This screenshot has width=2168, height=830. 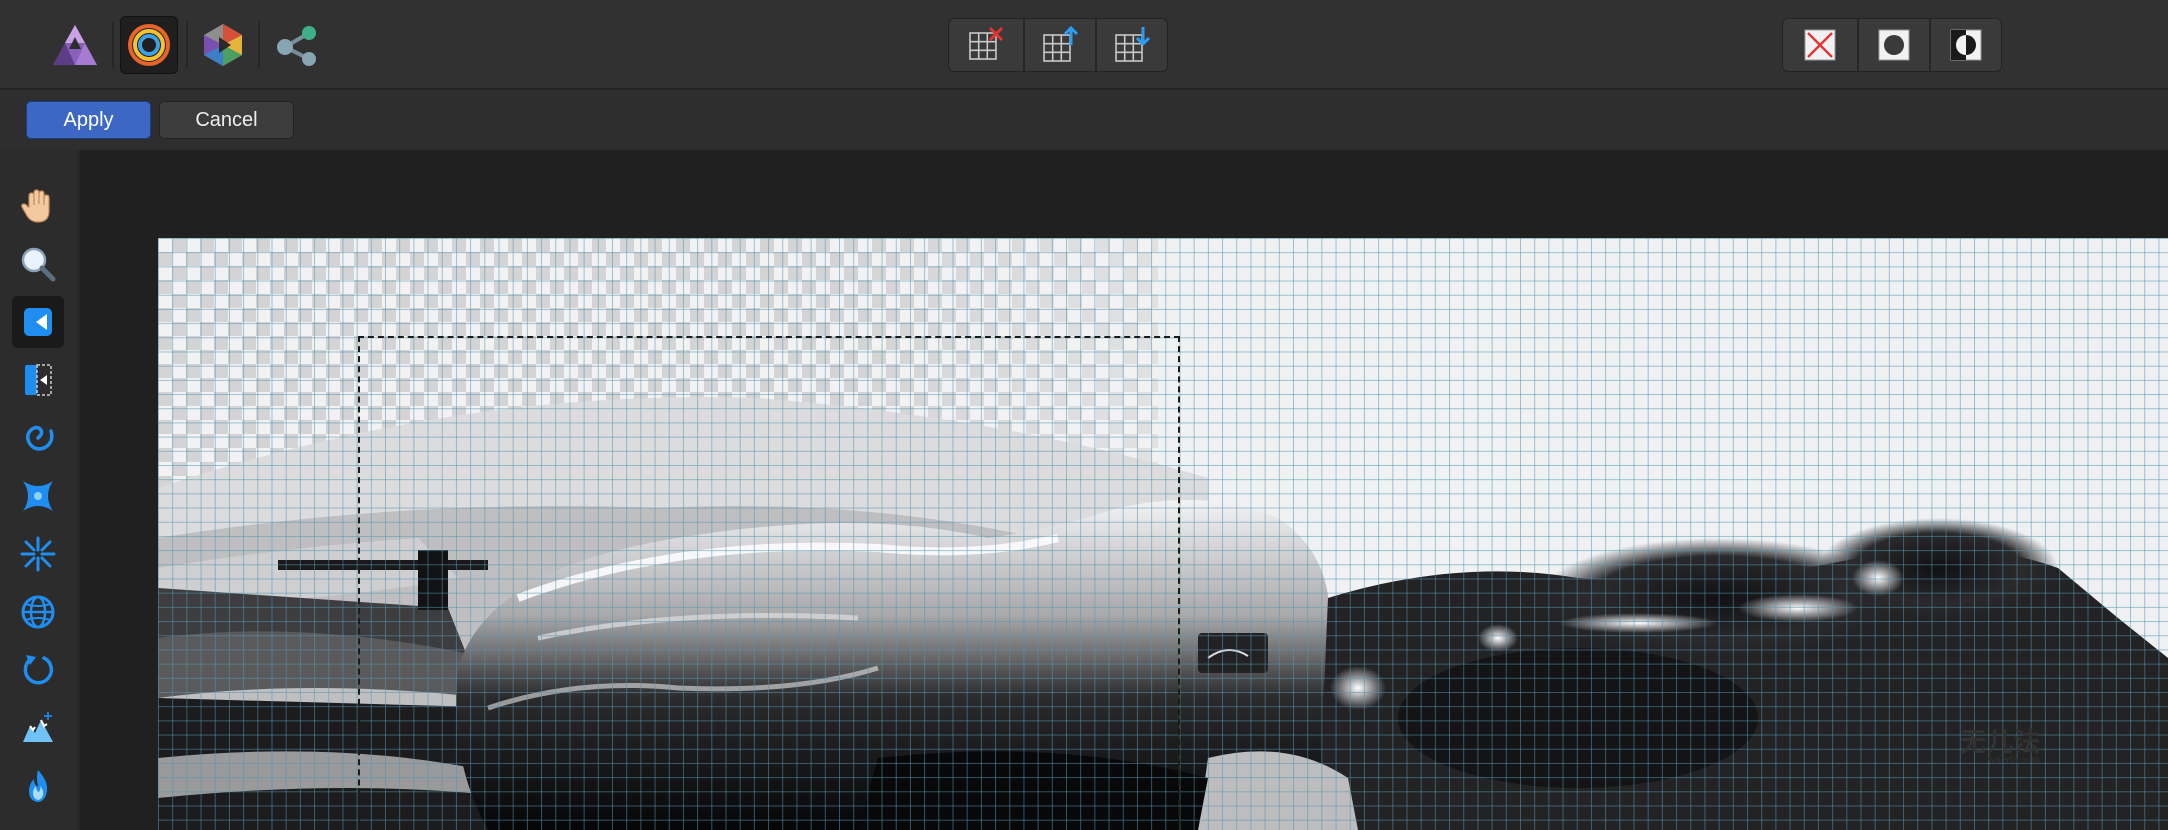 I want to click on watermark-text: 无儿法, so click(x=2001, y=742).